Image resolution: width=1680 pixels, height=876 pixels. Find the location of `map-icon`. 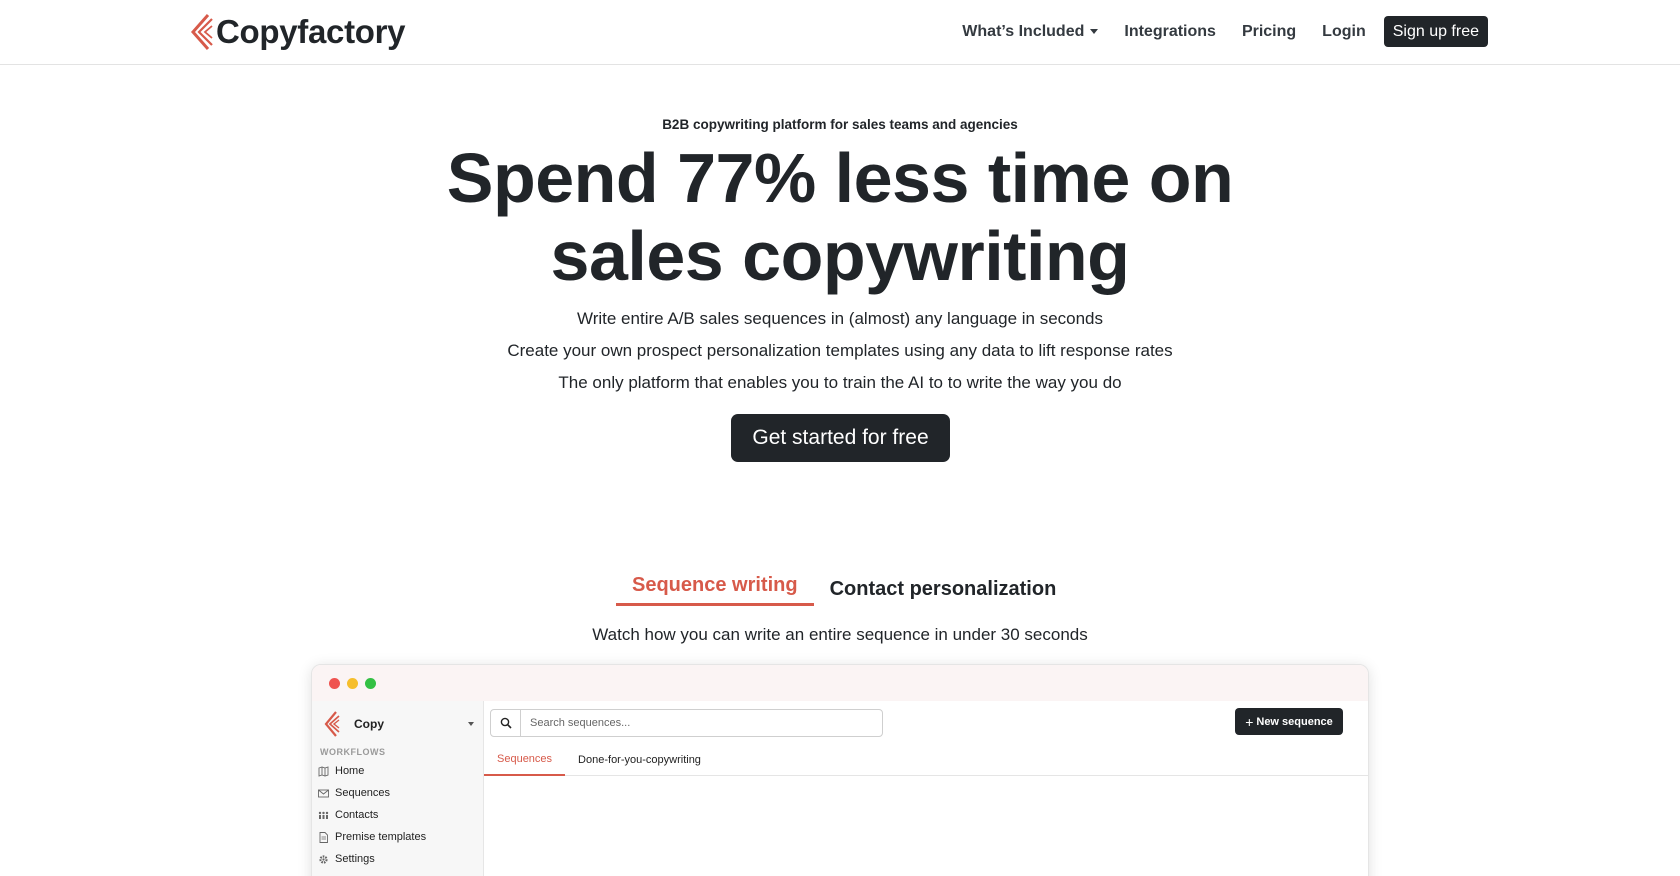

map-icon is located at coordinates (323, 771).